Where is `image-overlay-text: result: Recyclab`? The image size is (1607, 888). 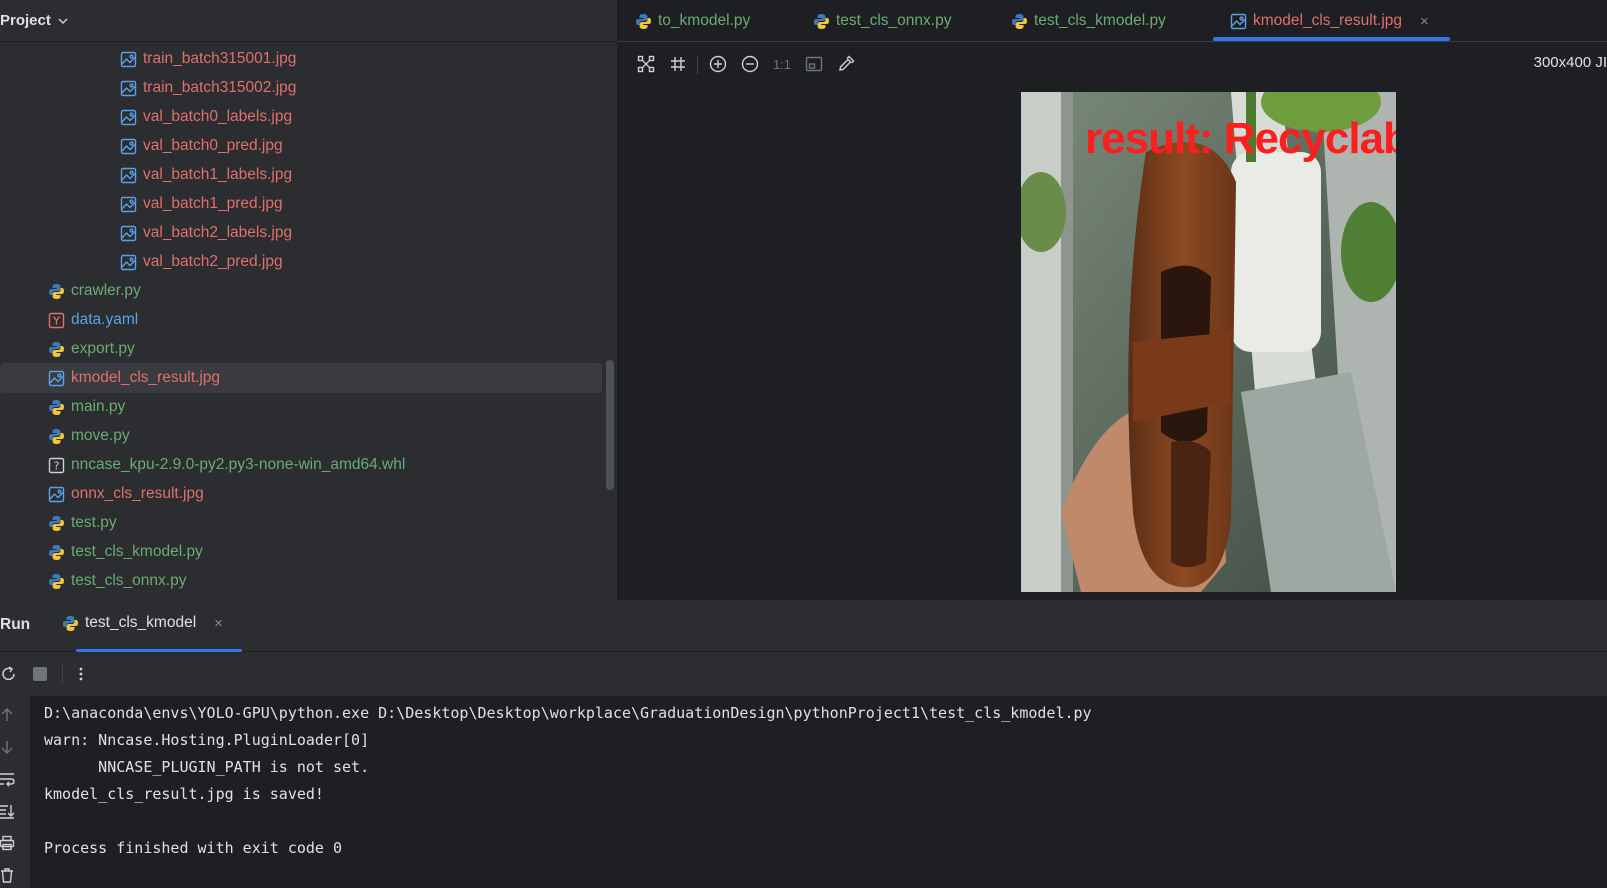 image-overlay-text: result: Recyclab is located at coordinates (1240, 138).